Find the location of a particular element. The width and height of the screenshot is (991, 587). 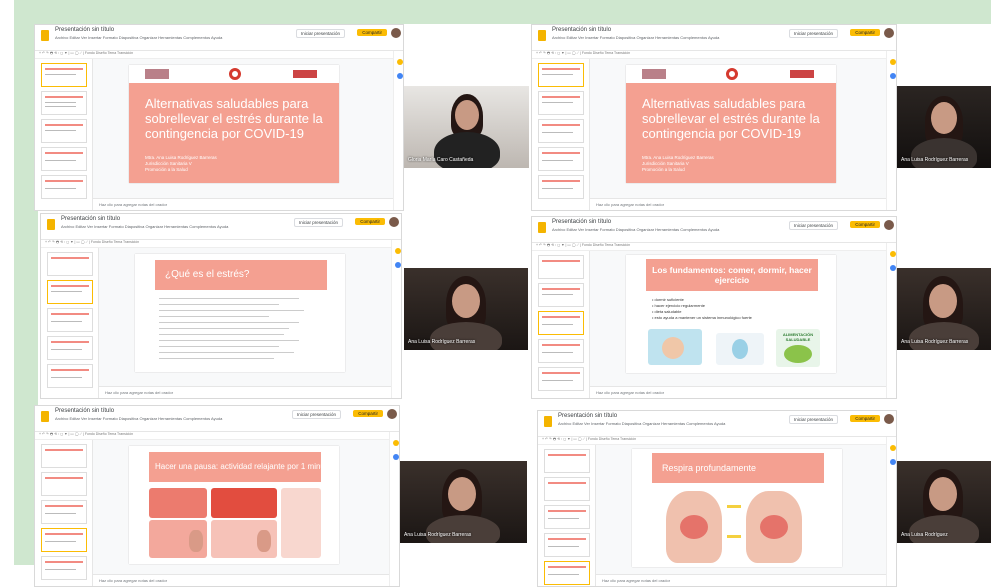

slide-title: Respira profundamente is located at coordinates (709, 468).